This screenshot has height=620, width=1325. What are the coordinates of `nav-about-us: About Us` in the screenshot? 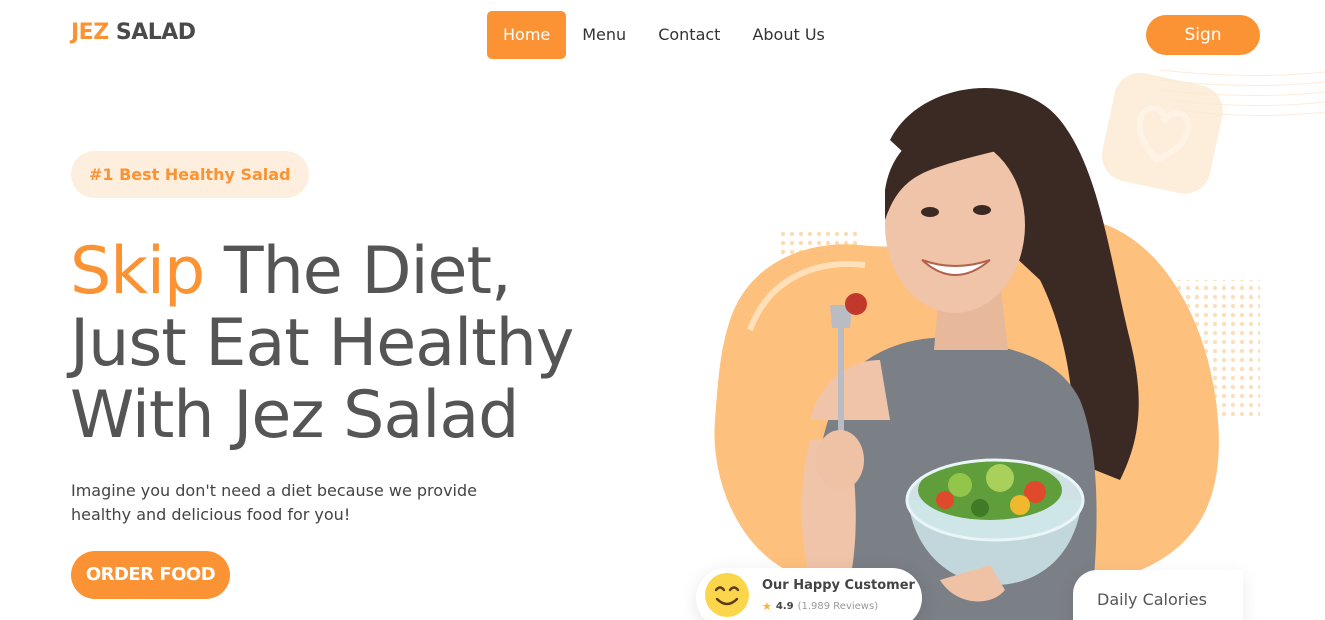 It's located at (788, 35).